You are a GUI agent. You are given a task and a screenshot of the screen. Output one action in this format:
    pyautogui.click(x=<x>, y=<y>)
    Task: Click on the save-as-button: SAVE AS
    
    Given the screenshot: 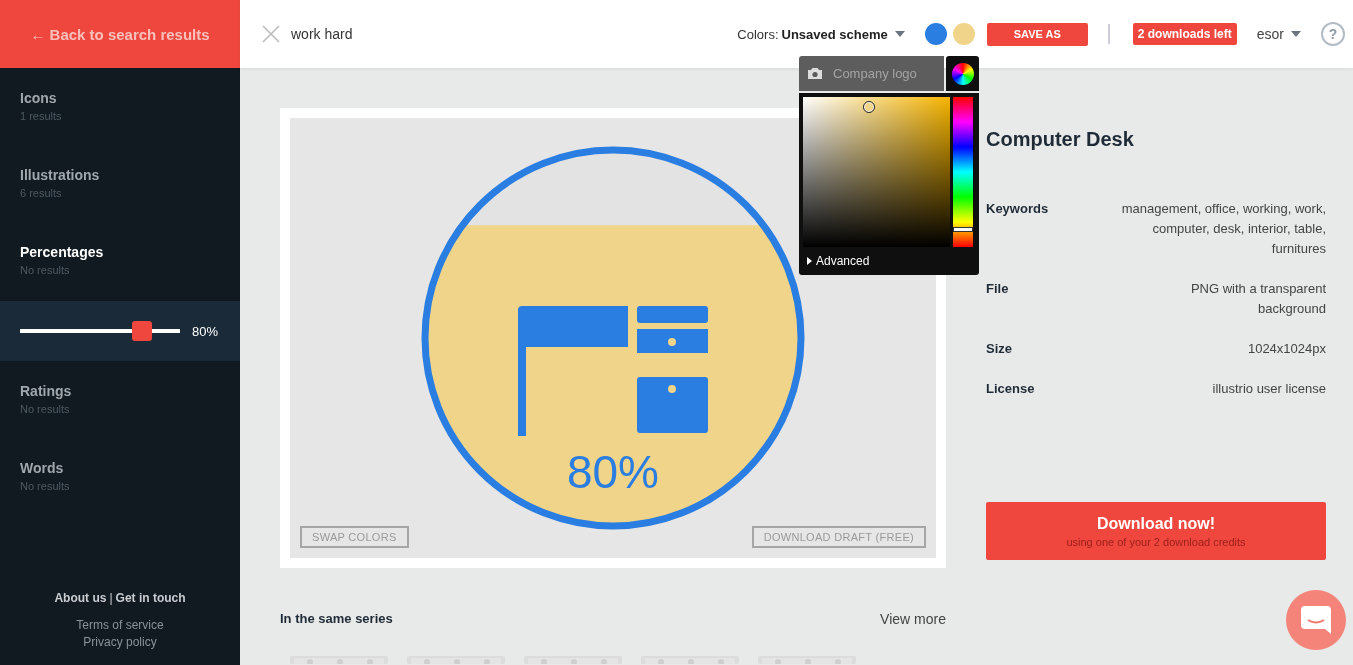 What is the action you would take?
    pyautogui.click(x=1037, y=34)
    